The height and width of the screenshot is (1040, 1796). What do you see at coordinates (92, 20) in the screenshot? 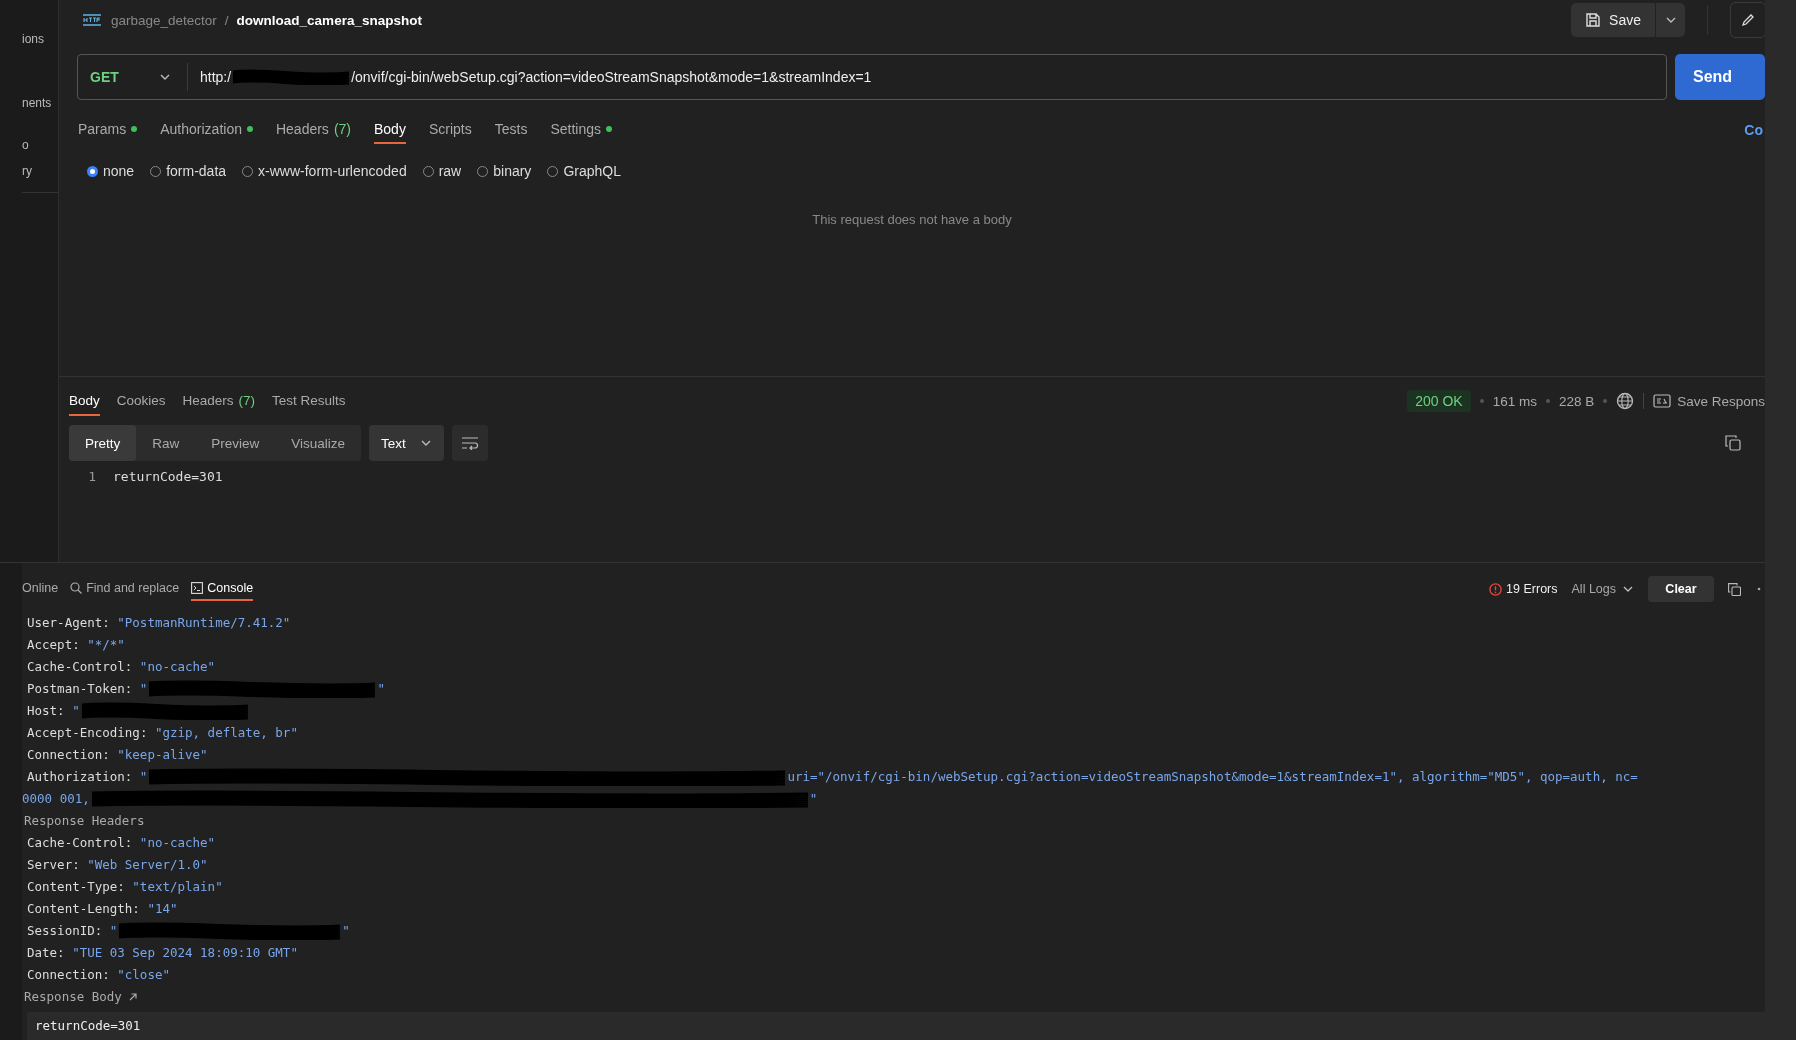
I see `http-icon` at bounding box center [92, 20].